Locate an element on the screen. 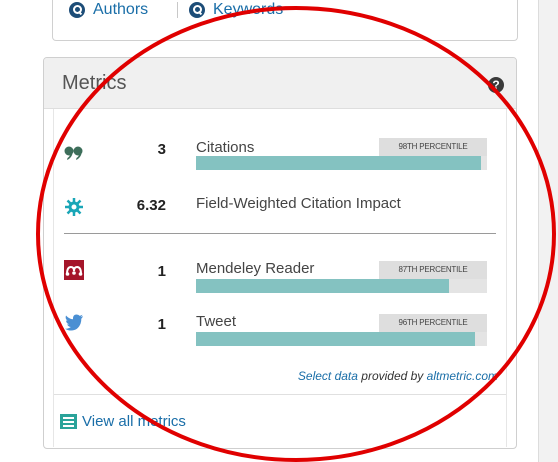  metrics-title: Metrics is located at coordinates (94, 83).